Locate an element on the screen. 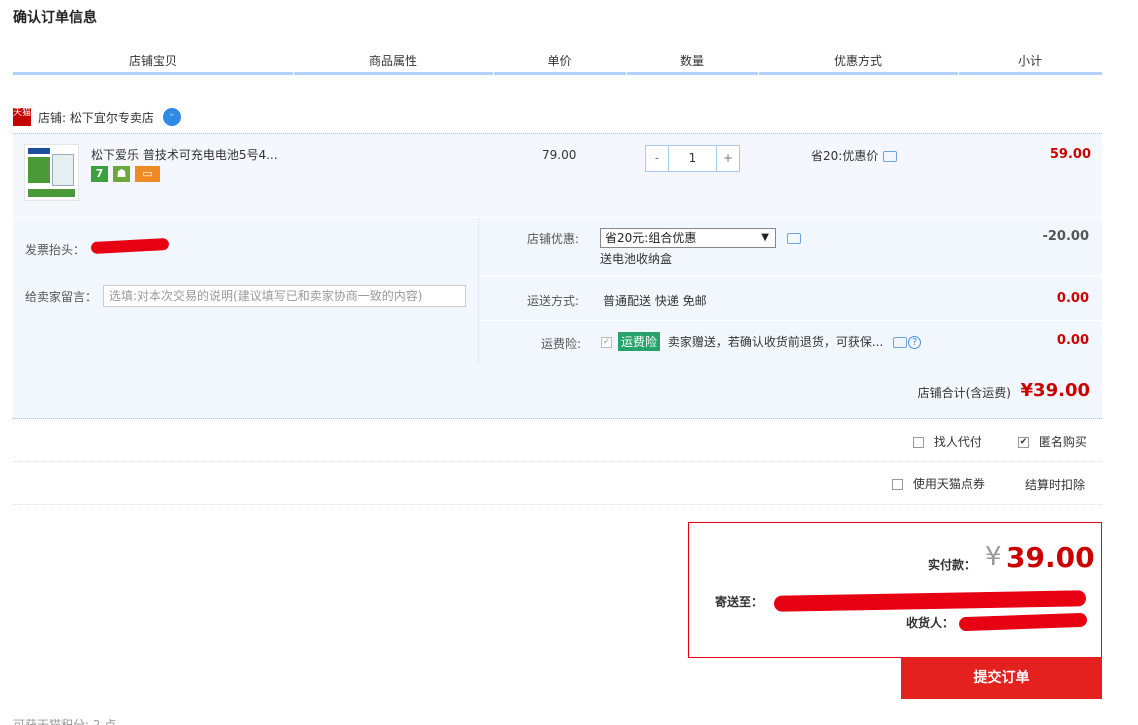  shipping-amount: 0.00 is located at coordinates (1072, 298).